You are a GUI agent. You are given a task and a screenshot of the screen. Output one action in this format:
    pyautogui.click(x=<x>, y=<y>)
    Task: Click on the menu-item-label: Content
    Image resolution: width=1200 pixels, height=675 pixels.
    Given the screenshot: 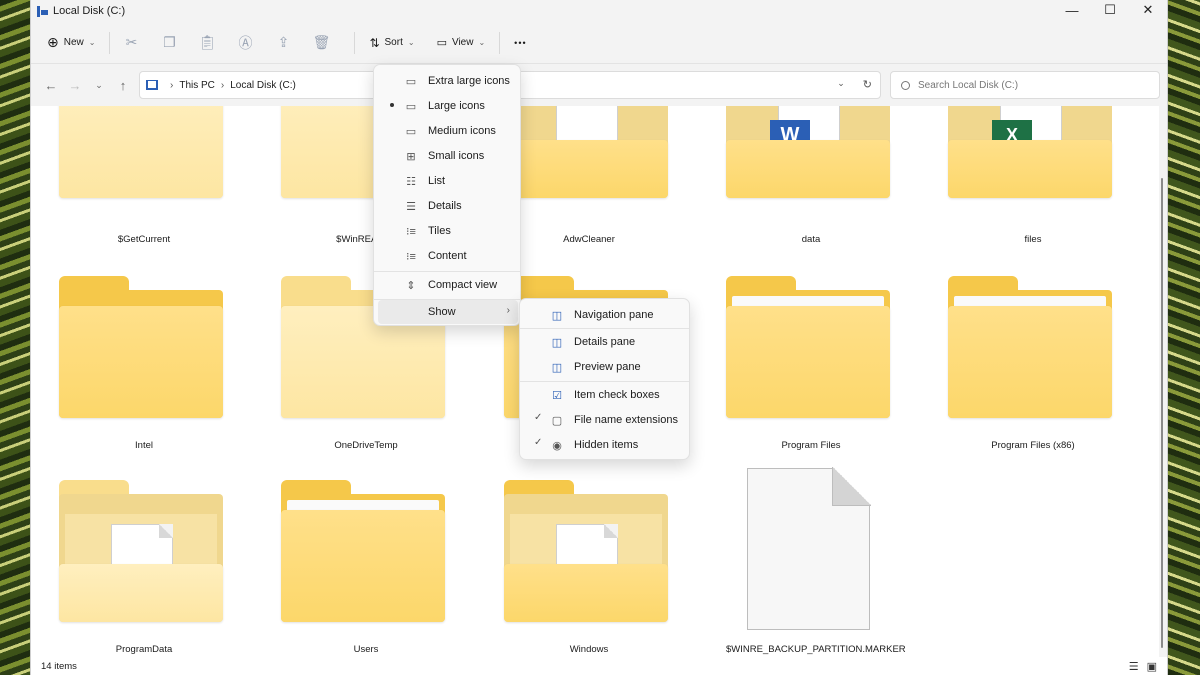 What is the action you would take?
    pyautogui.click(x=447, y=256)
    